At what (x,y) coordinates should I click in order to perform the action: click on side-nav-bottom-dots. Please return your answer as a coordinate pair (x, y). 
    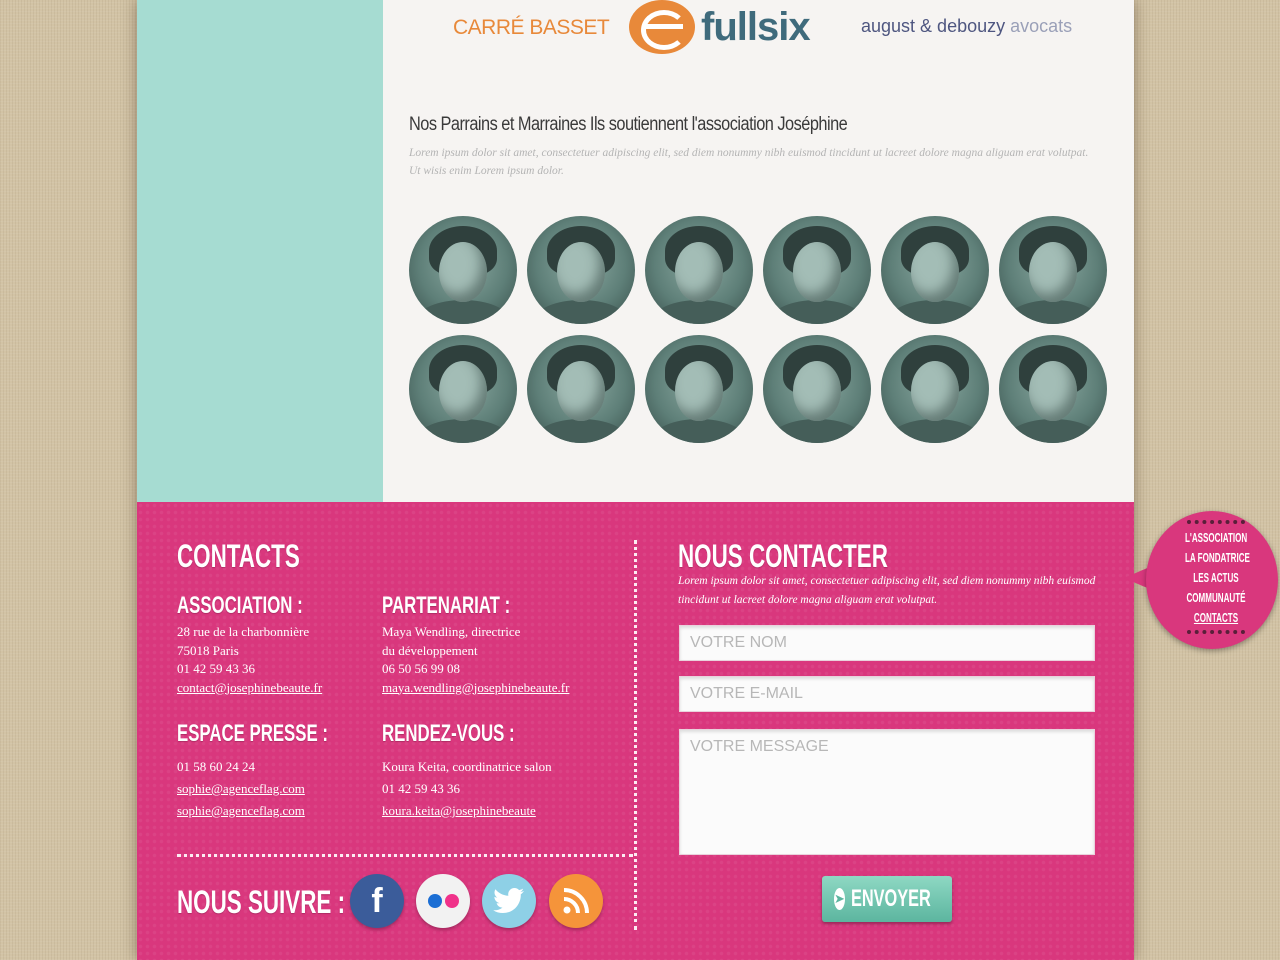
    Looking at the image, I should click on (1216, 632).